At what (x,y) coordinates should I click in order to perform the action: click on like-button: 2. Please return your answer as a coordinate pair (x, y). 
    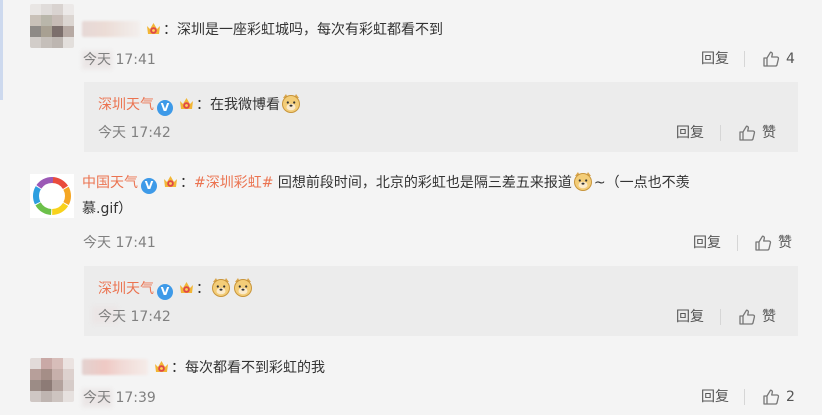
    Looking at the image, I should click on (778, 397).